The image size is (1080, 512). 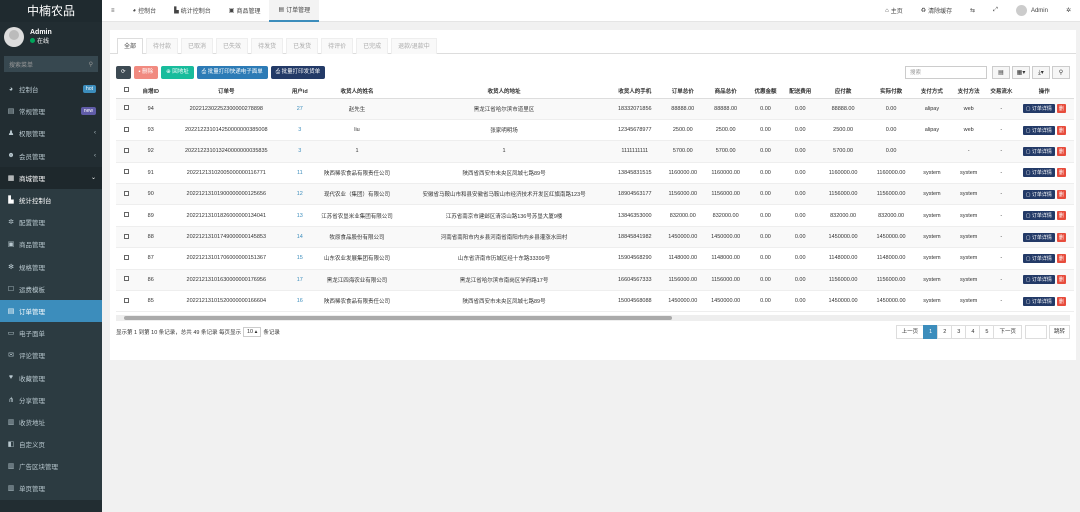 What do you see at coordinates (267, 46) in the screenshot?
I see `status-tab: 待发货` at bounding box center [267, 46].